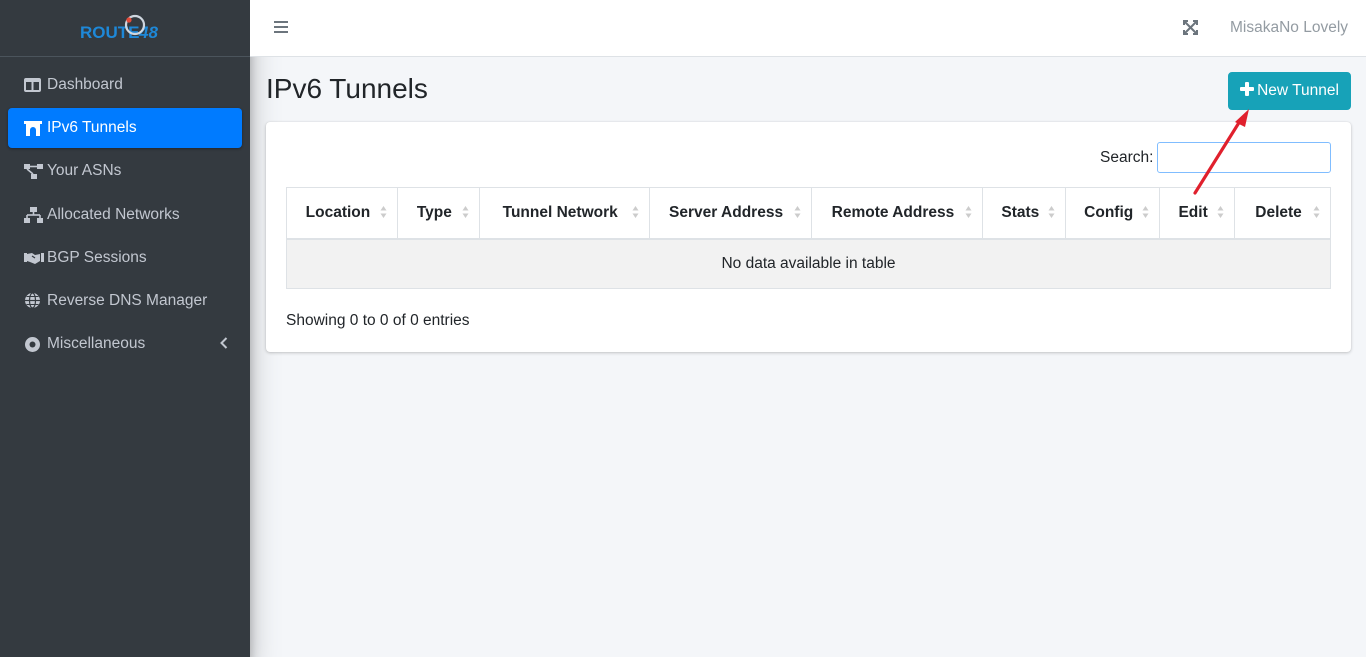 This screenshot has width=1366, height=657. Describe the element at coordinates (342, 213) in the screenshot. I see `column-header-location: Location` at that location.